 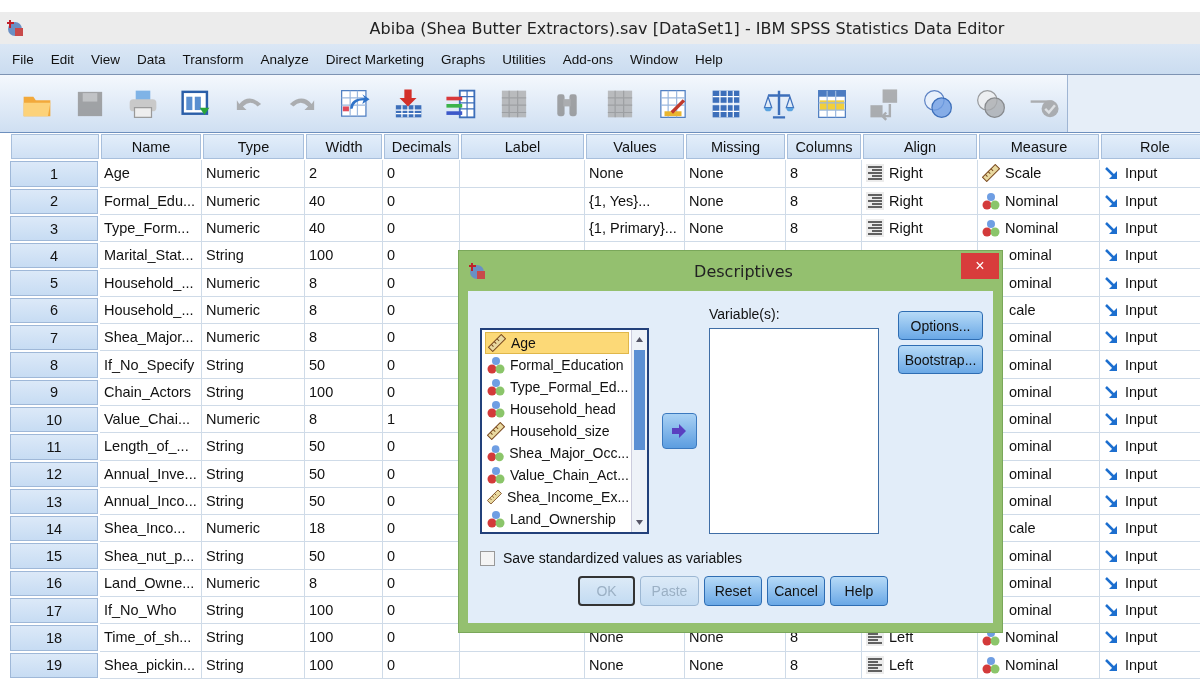 What do you see at coordinates (63, 59) in the screenshot?
I see `menu-item: Edit` at bounding box center [63, 59].